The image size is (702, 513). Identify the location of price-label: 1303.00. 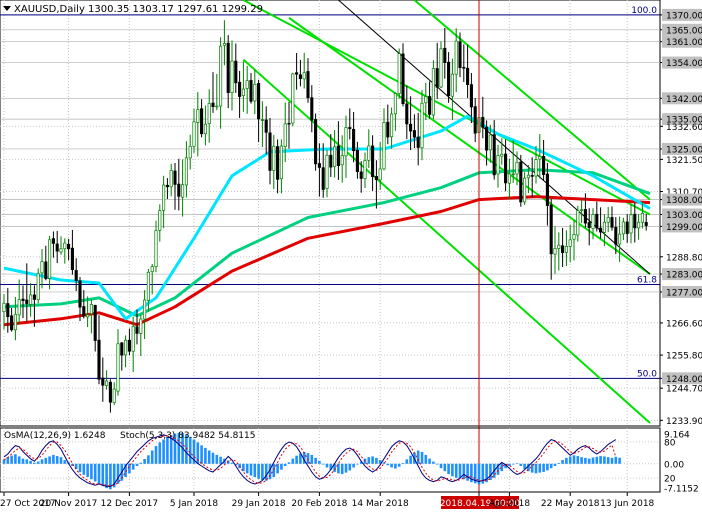
(684, 216).